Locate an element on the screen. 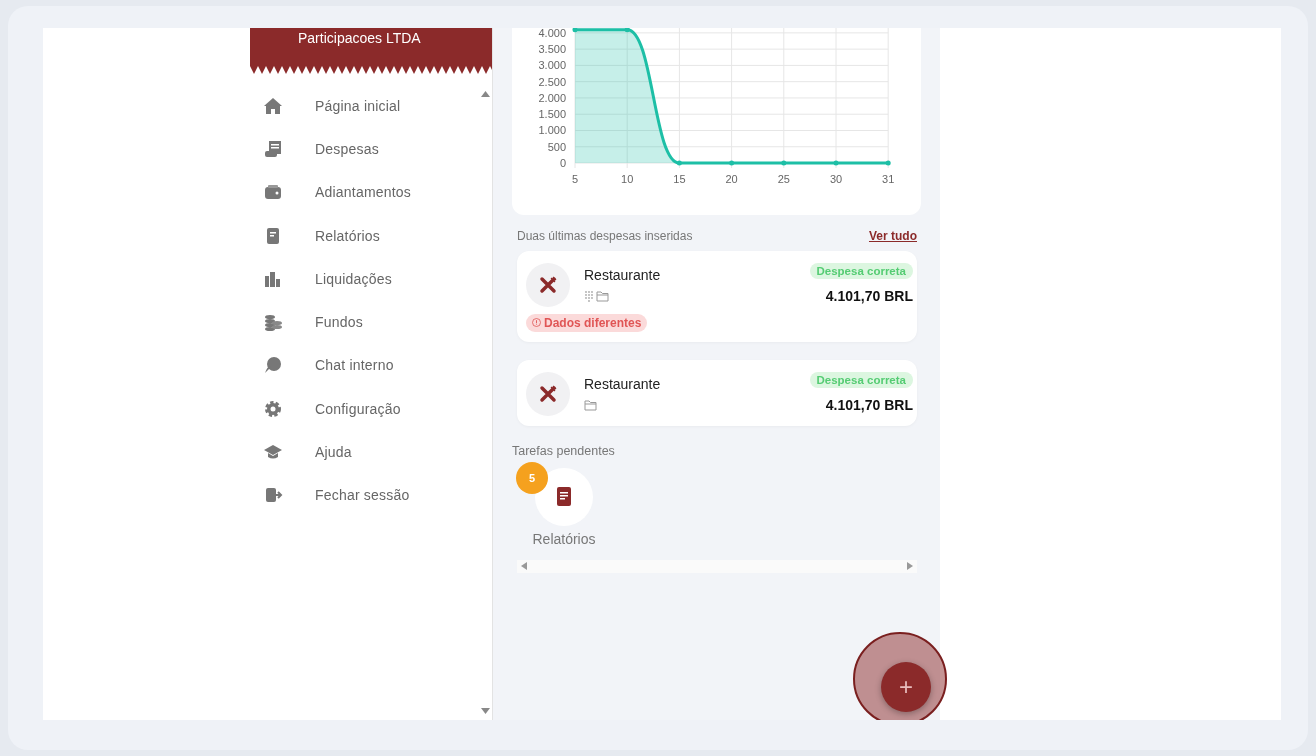 Image resolution: width=1316 pixels, height=756 pixels. x-axis-label: 31 is located at coordinates (888, 179).